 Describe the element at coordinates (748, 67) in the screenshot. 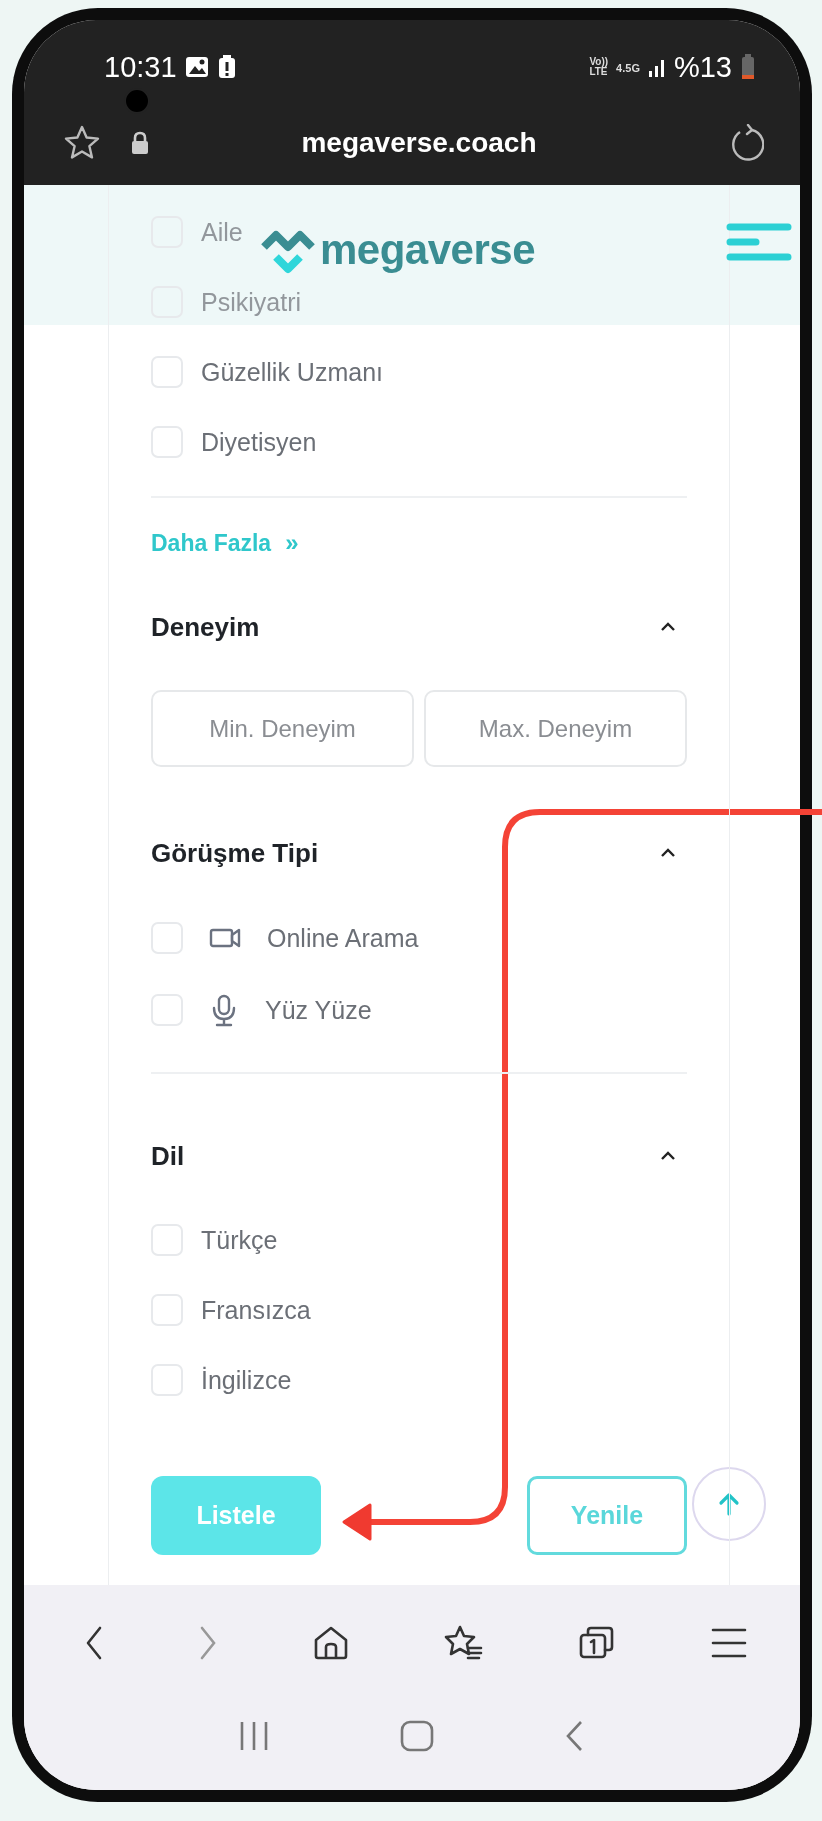

I see `battery-icon` at that location.